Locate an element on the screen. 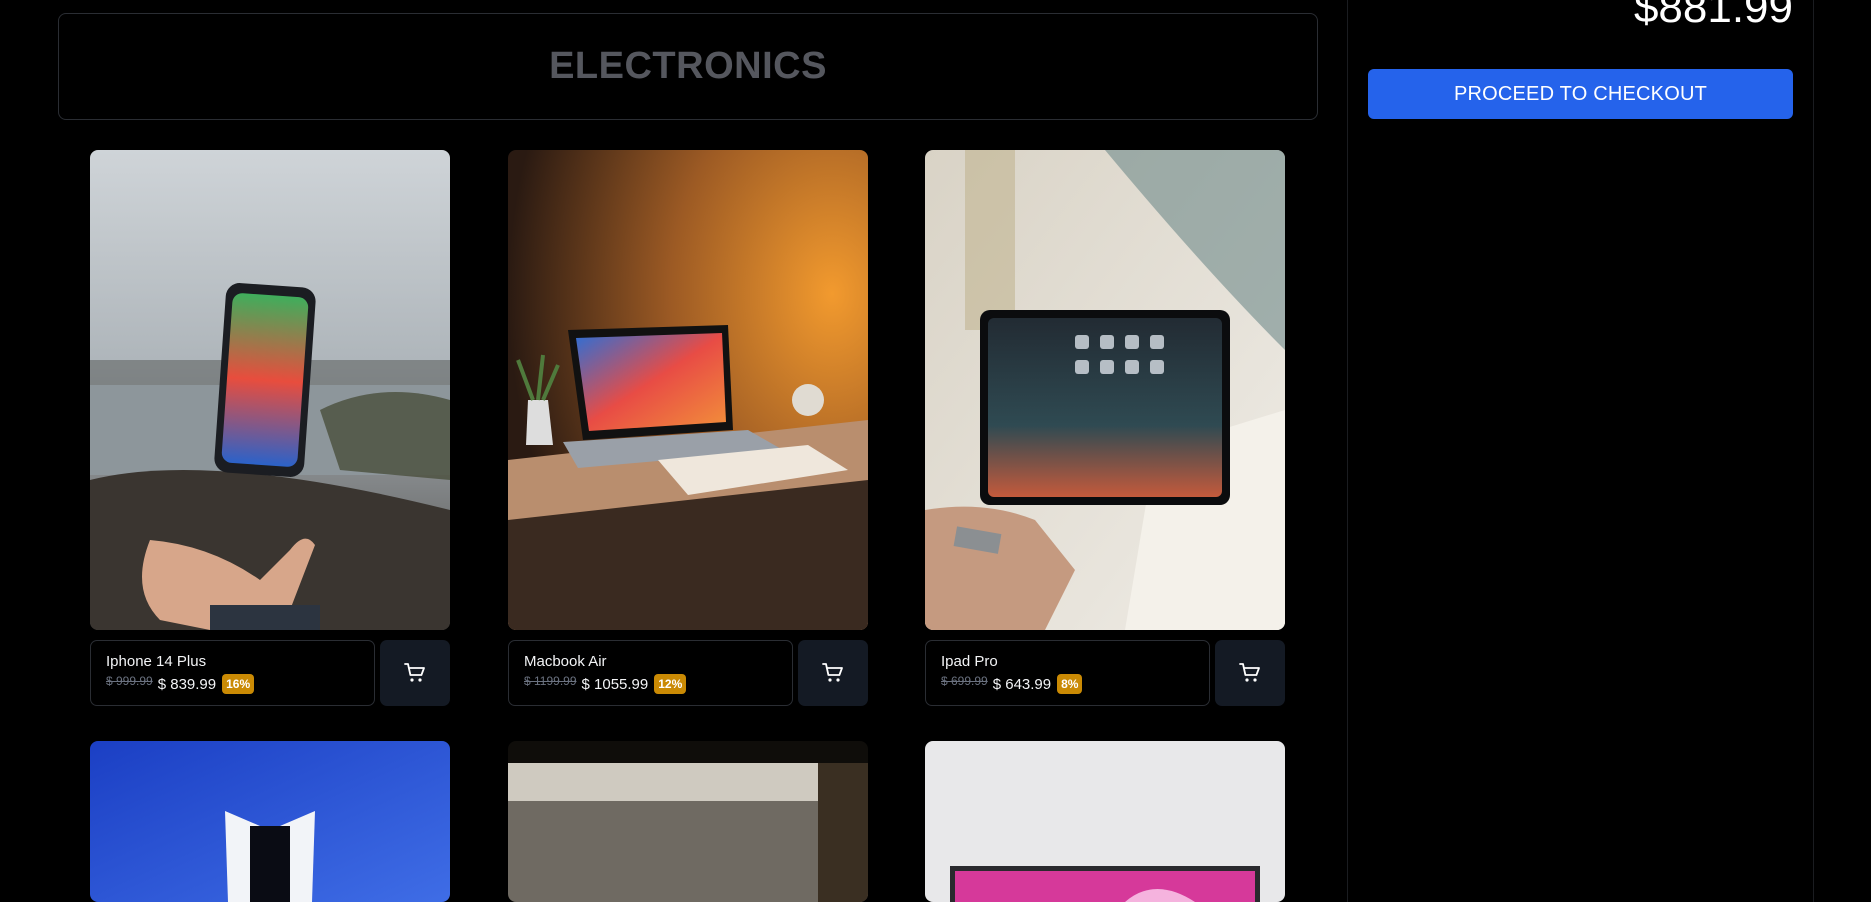  original-price: $ 999.99 is located at coordinates (129, 681).